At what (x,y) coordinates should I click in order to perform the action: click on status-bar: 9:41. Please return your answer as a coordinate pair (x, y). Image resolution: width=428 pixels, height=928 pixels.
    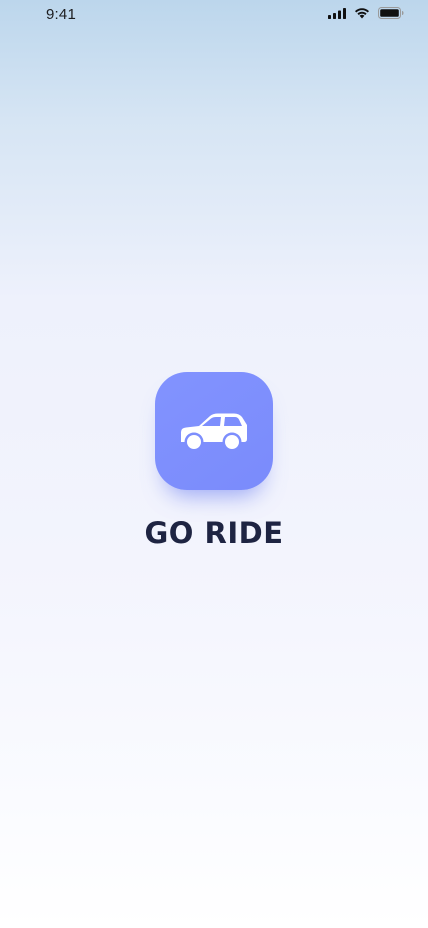
    Looking at the image, I should click on (214, 16).